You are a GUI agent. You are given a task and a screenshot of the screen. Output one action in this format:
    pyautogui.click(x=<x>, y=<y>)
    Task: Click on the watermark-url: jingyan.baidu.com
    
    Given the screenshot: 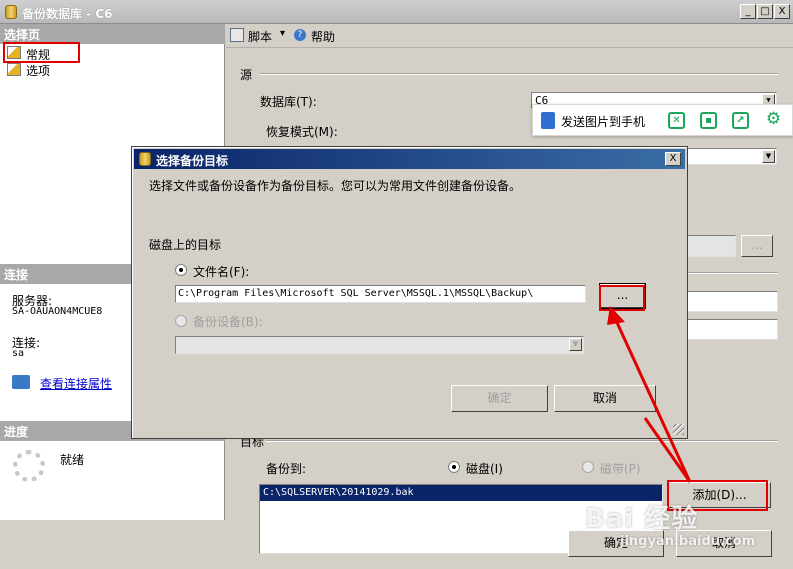 What is the action you would take?
    pyautogui.click(x=688, y=541)
    